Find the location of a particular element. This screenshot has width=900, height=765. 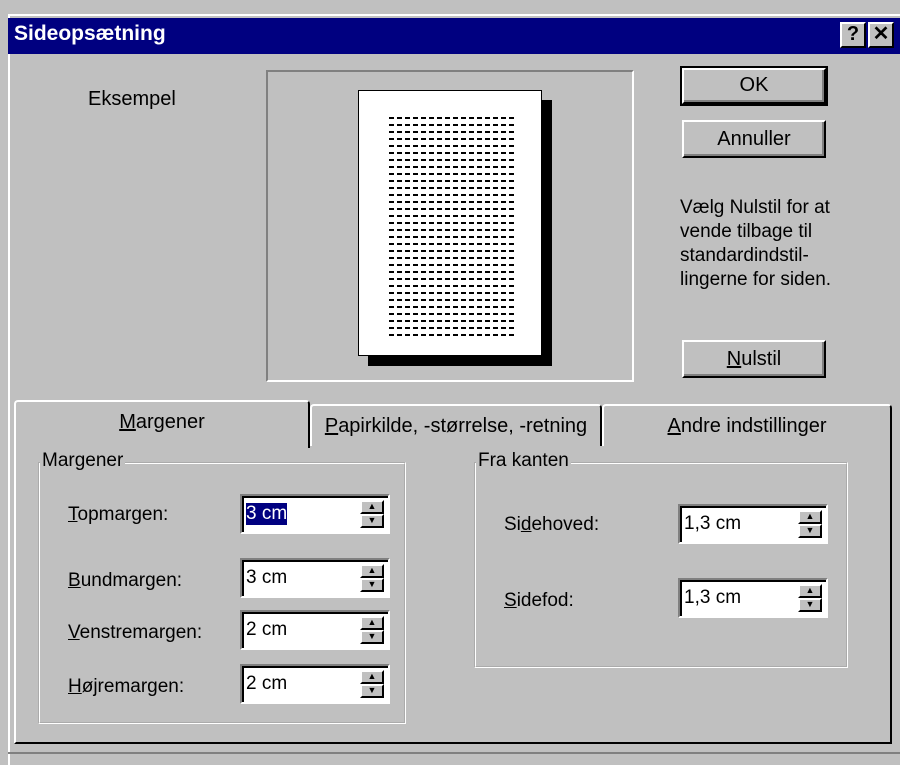

right-margin-field: 2 cm ▲ ▼ is located at coordinates (315, 684).